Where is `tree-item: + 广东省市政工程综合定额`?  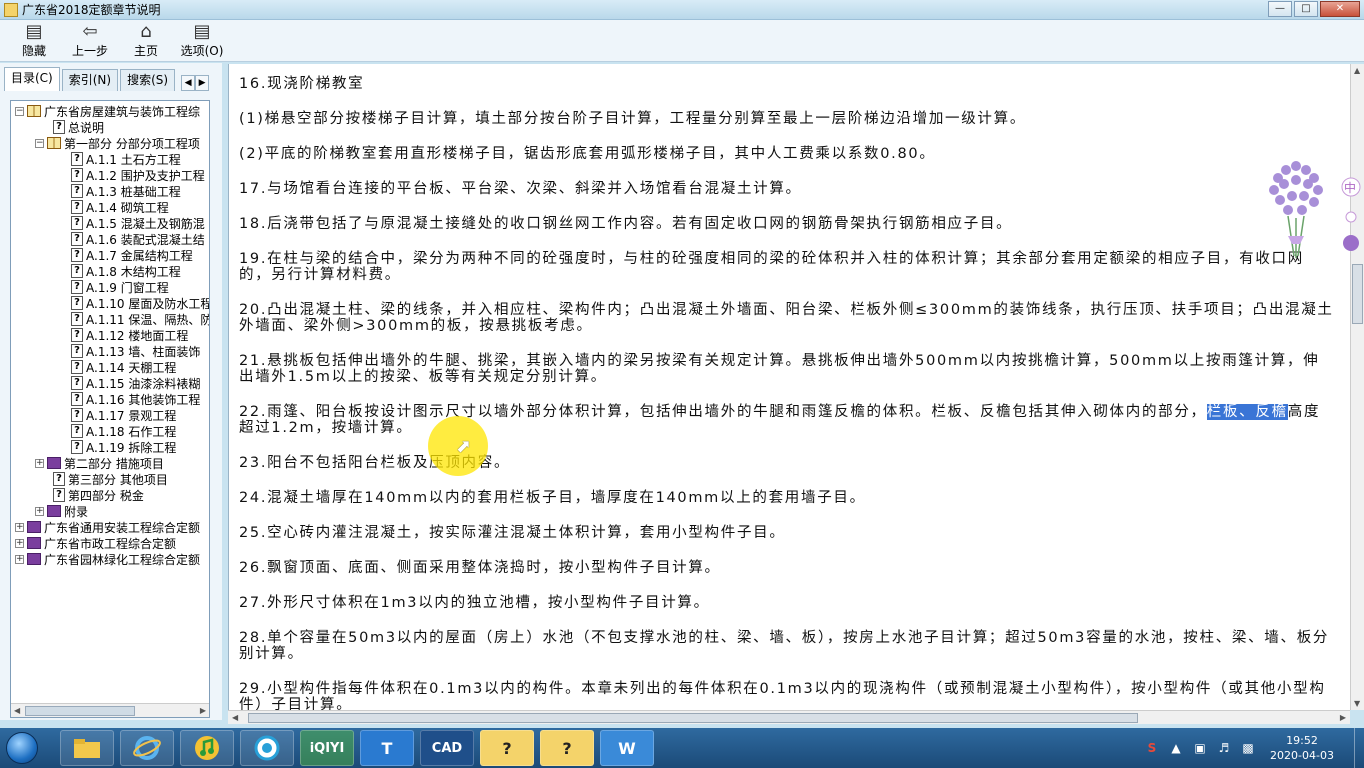 tree-item: + 广东省市政工程综合定额 is located at coordinates (95, 543).